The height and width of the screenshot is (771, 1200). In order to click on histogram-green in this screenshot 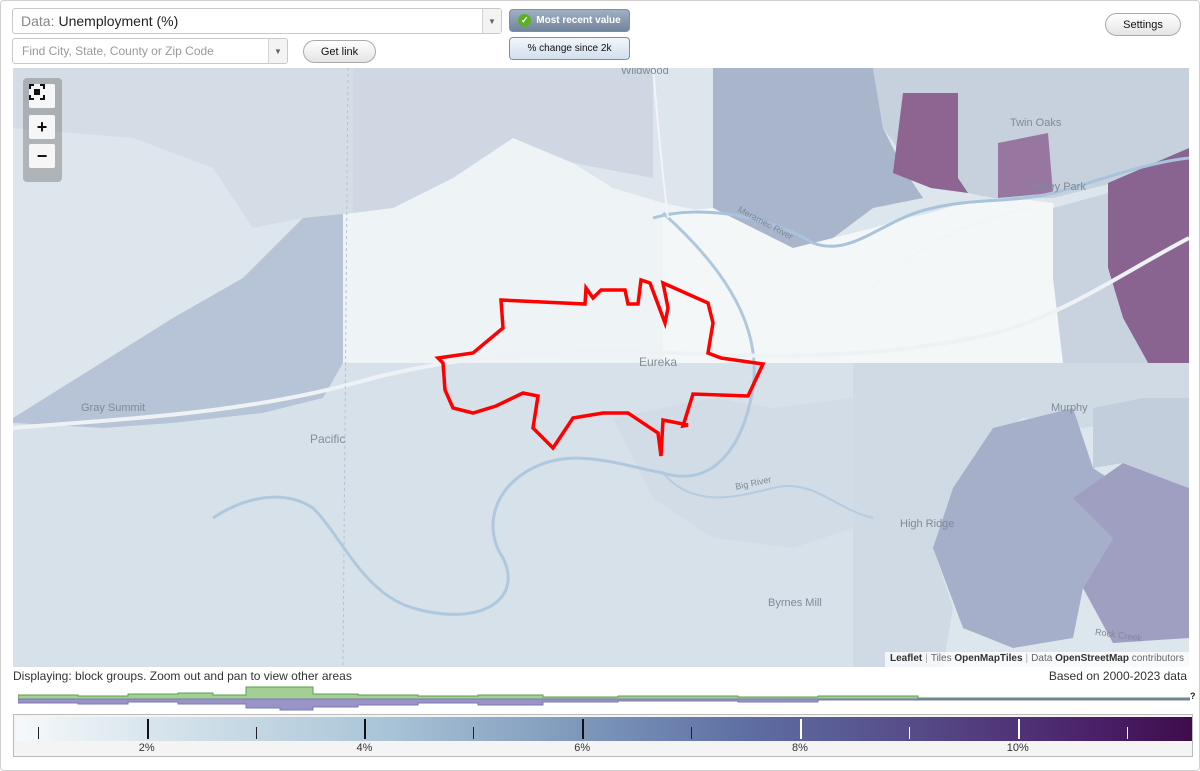, I will do `click(604, 693)`.